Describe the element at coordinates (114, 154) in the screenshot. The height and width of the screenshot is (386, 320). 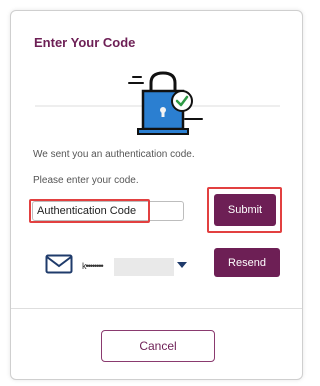
I see `code-sent-message: We sent you an authentication code.` at that location.